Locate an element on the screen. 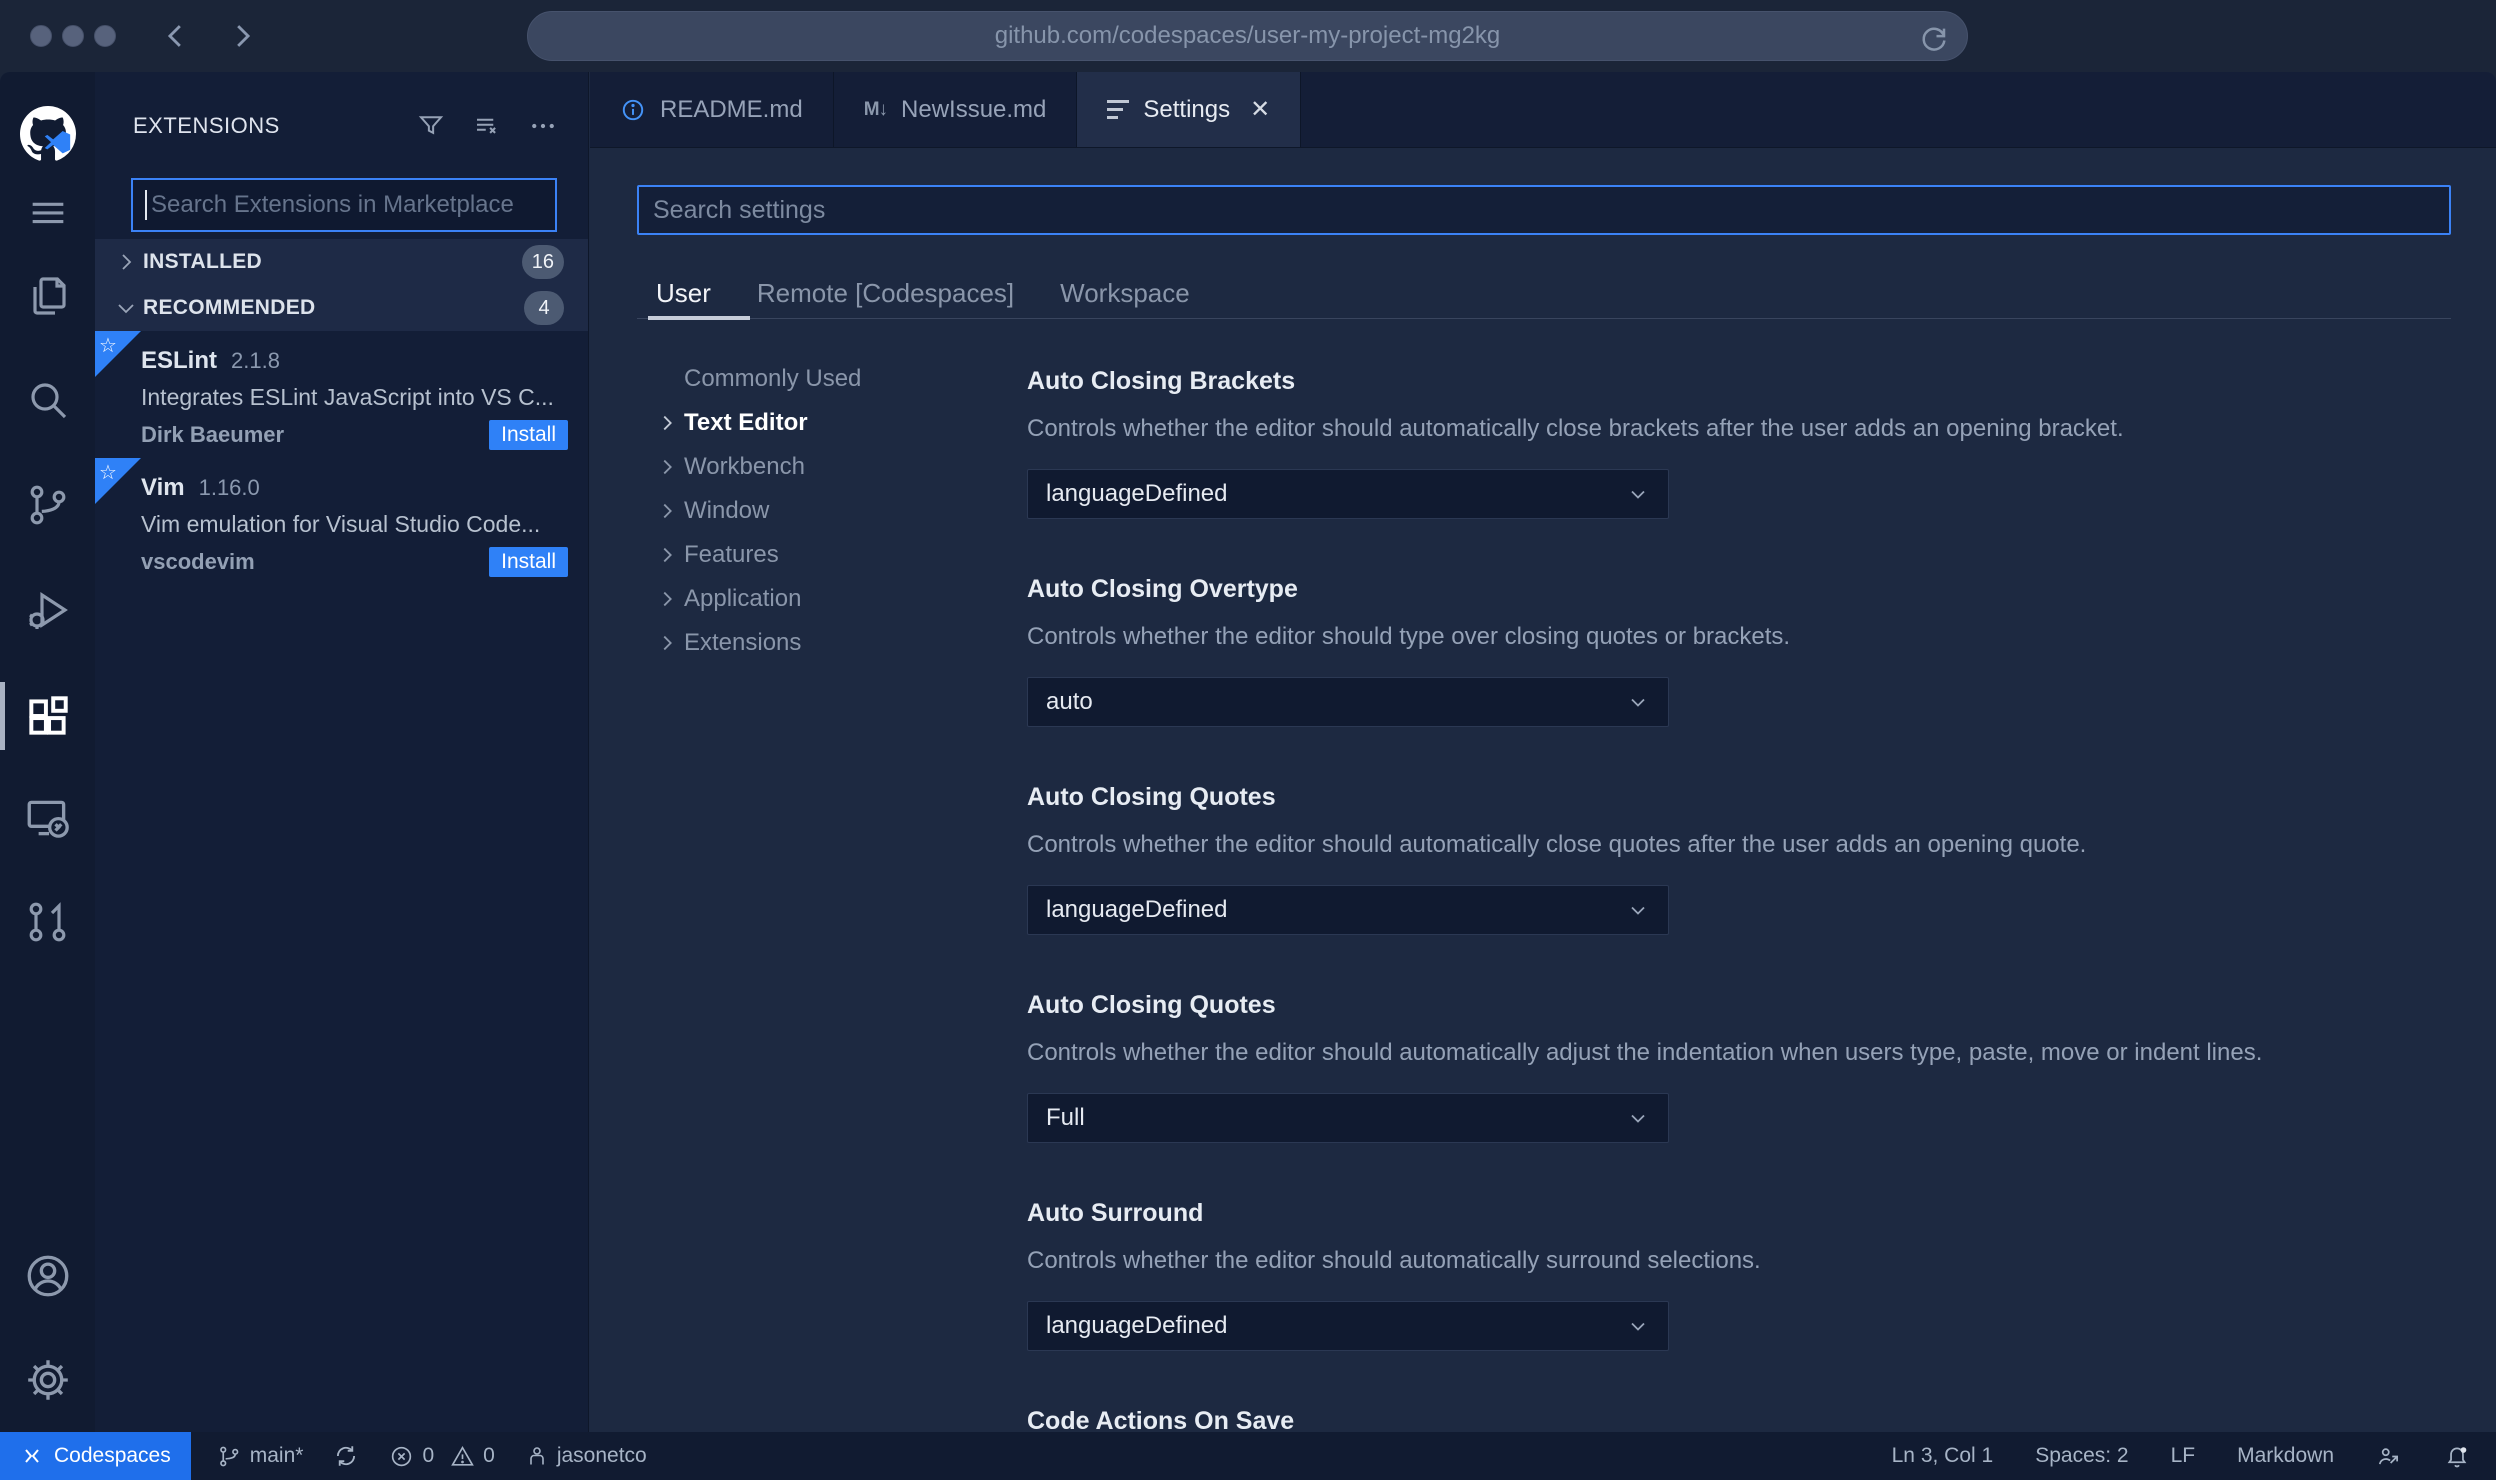  settings-scope-tabs: User Remote [Codespaces] Workspace is located at coordinates (923, 293).